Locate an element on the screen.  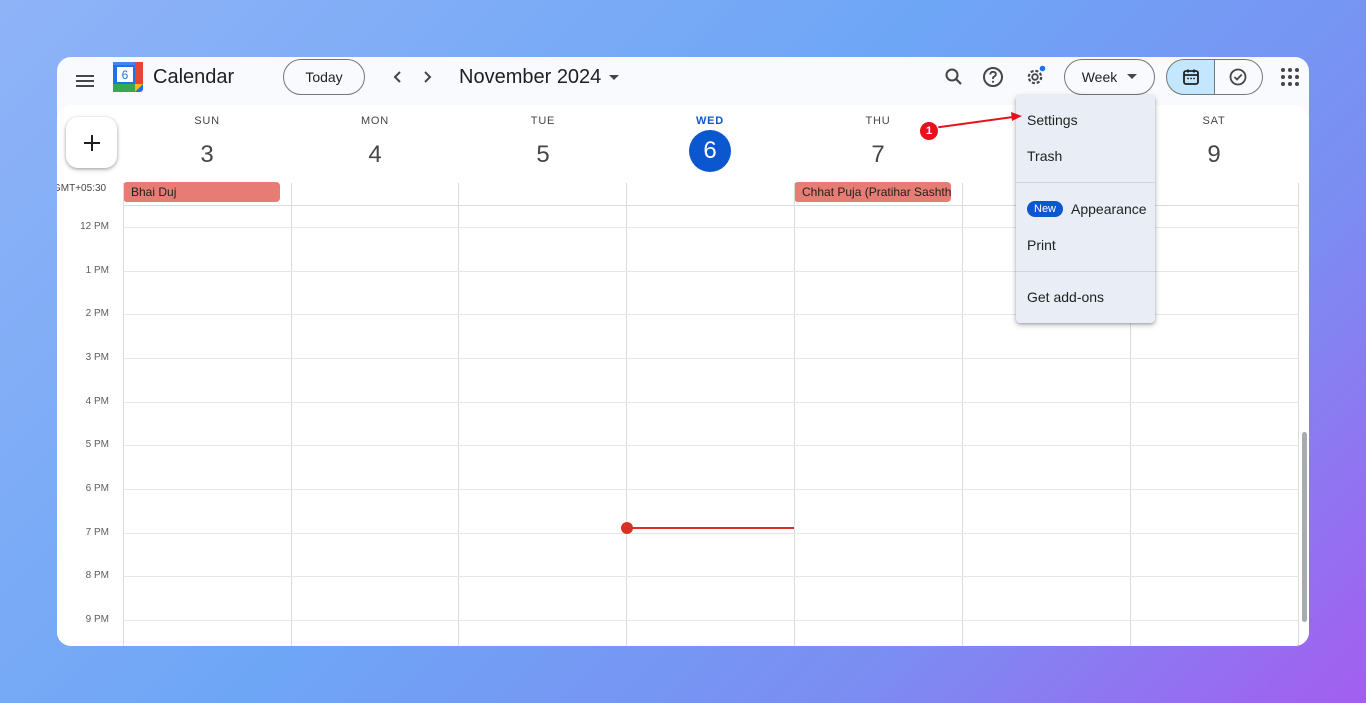
day-of-week: WED is located at coordinates (710, 121).